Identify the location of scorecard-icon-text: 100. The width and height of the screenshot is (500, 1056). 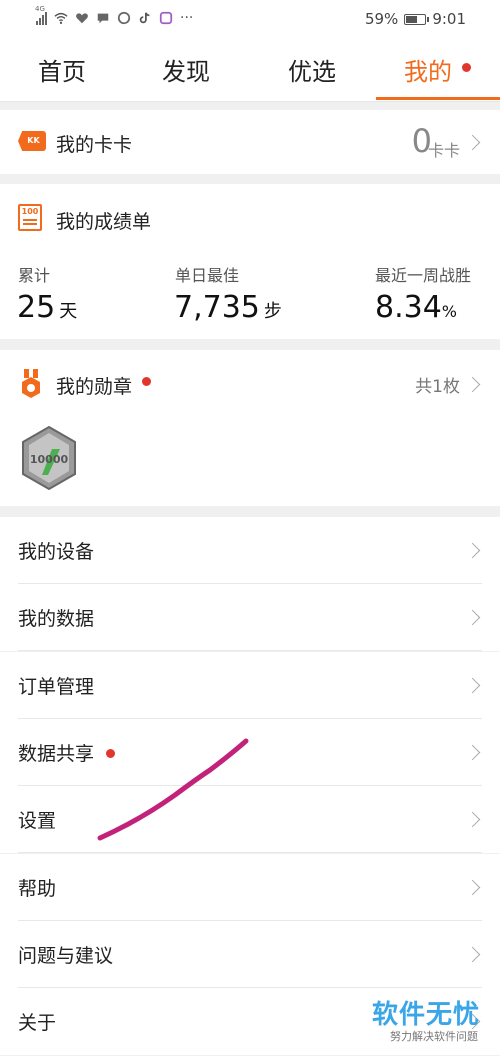
(30, 211).